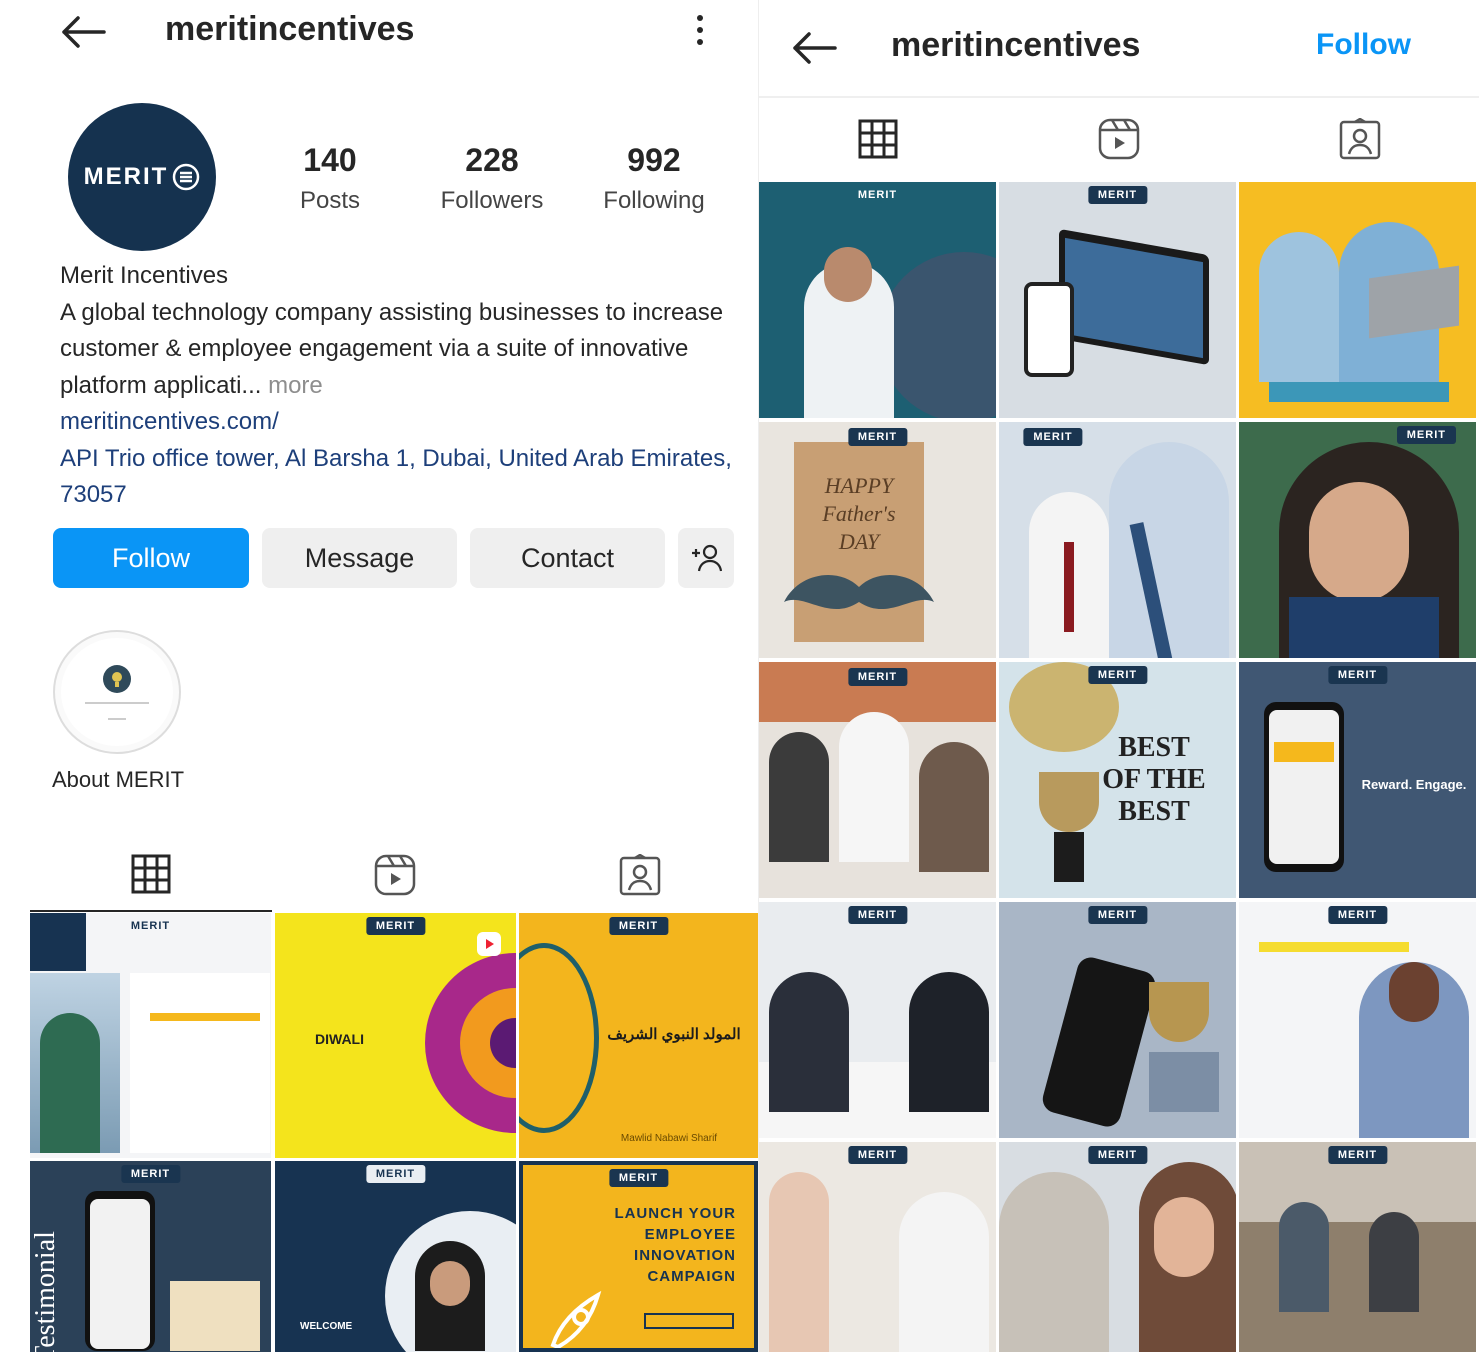 This screenshot has height=1352, width=1479. Describe the element at coordinates (674, 1034) in the screenshot. I see `mawlid-arabic-caption: المولد النبوي الشريف` at that location.